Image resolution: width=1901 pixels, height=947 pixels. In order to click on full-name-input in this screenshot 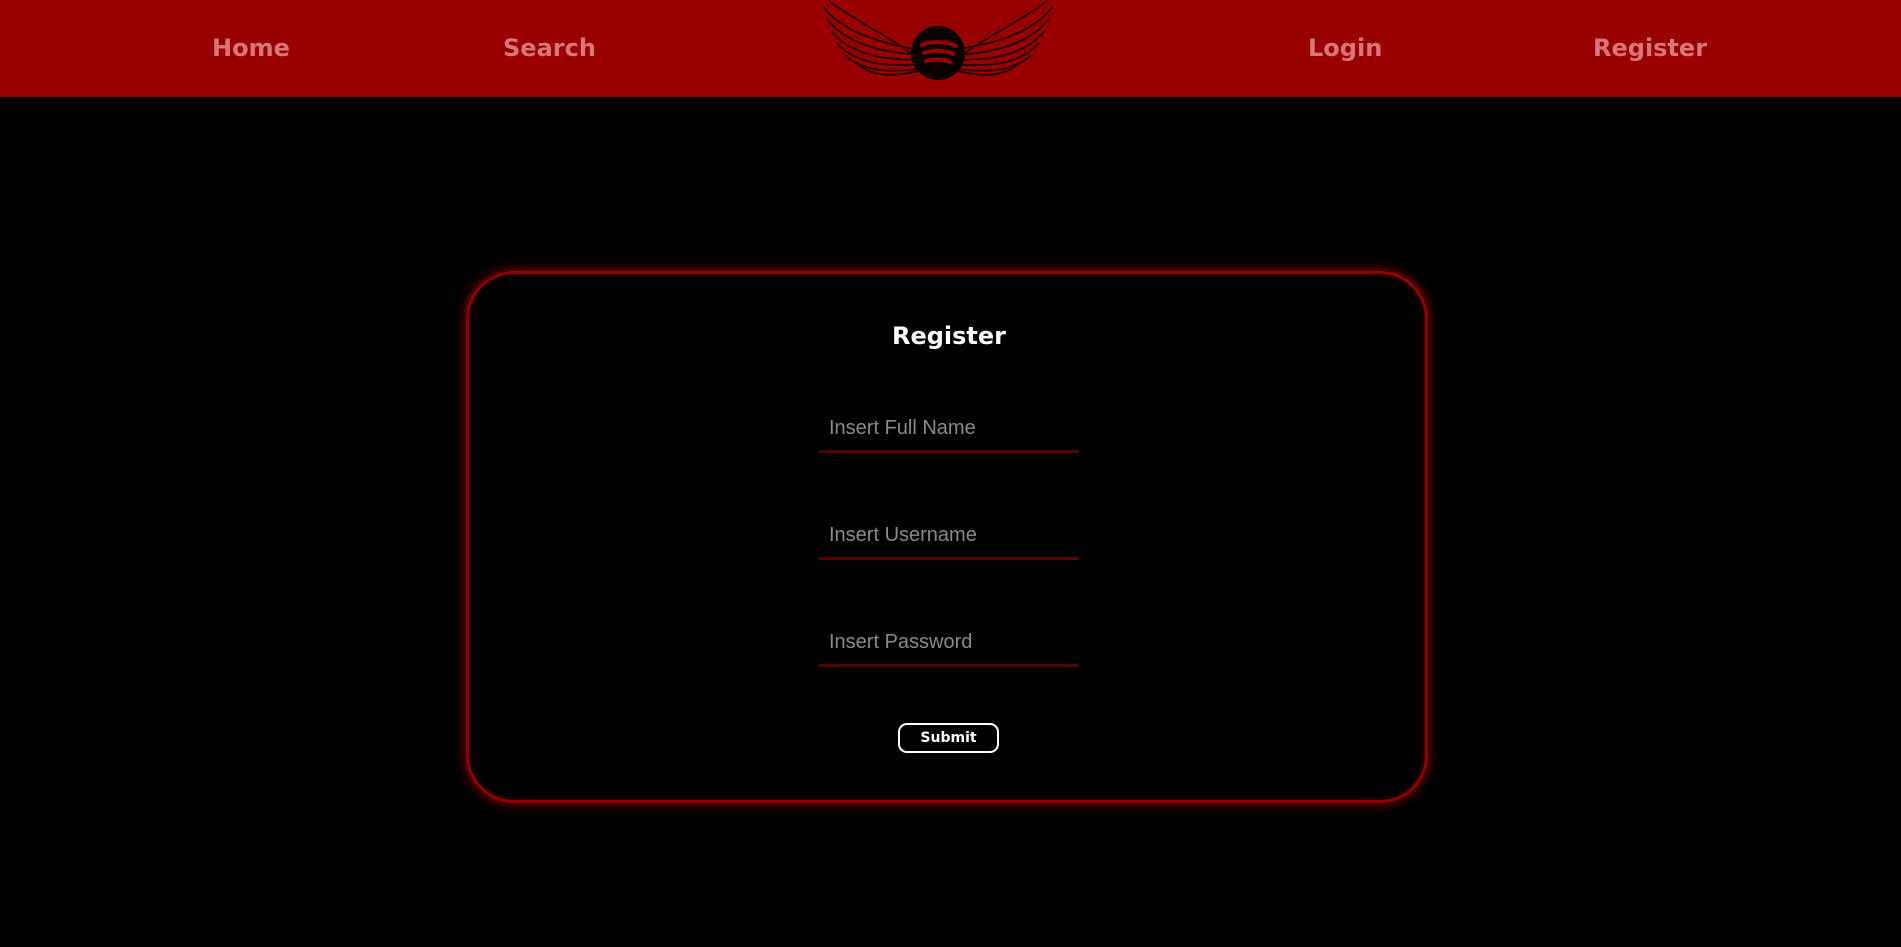, I will do `click(949, 430)`.